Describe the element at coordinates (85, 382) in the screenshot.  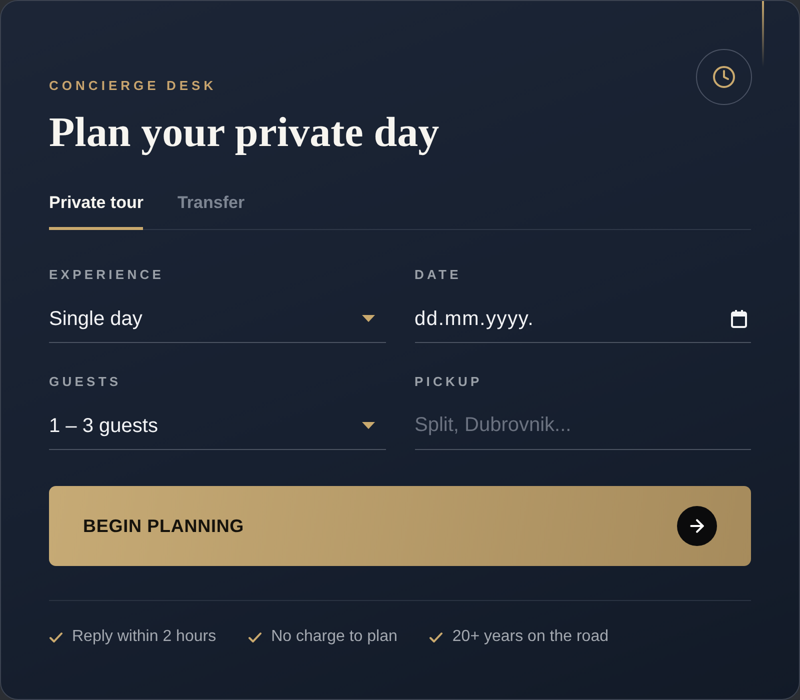
I see `field-label: GUESTS` at that location.